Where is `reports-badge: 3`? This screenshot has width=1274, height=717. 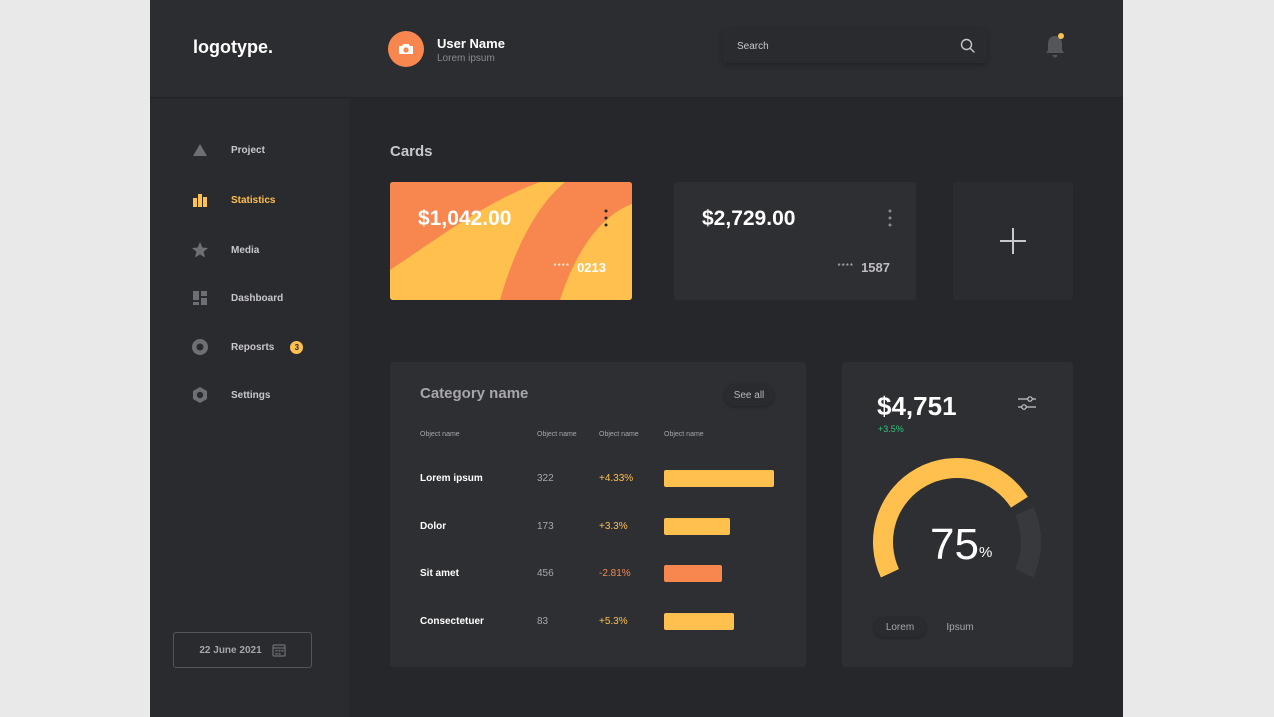
reports-badge: 3 is located at coordinates (297, 347).